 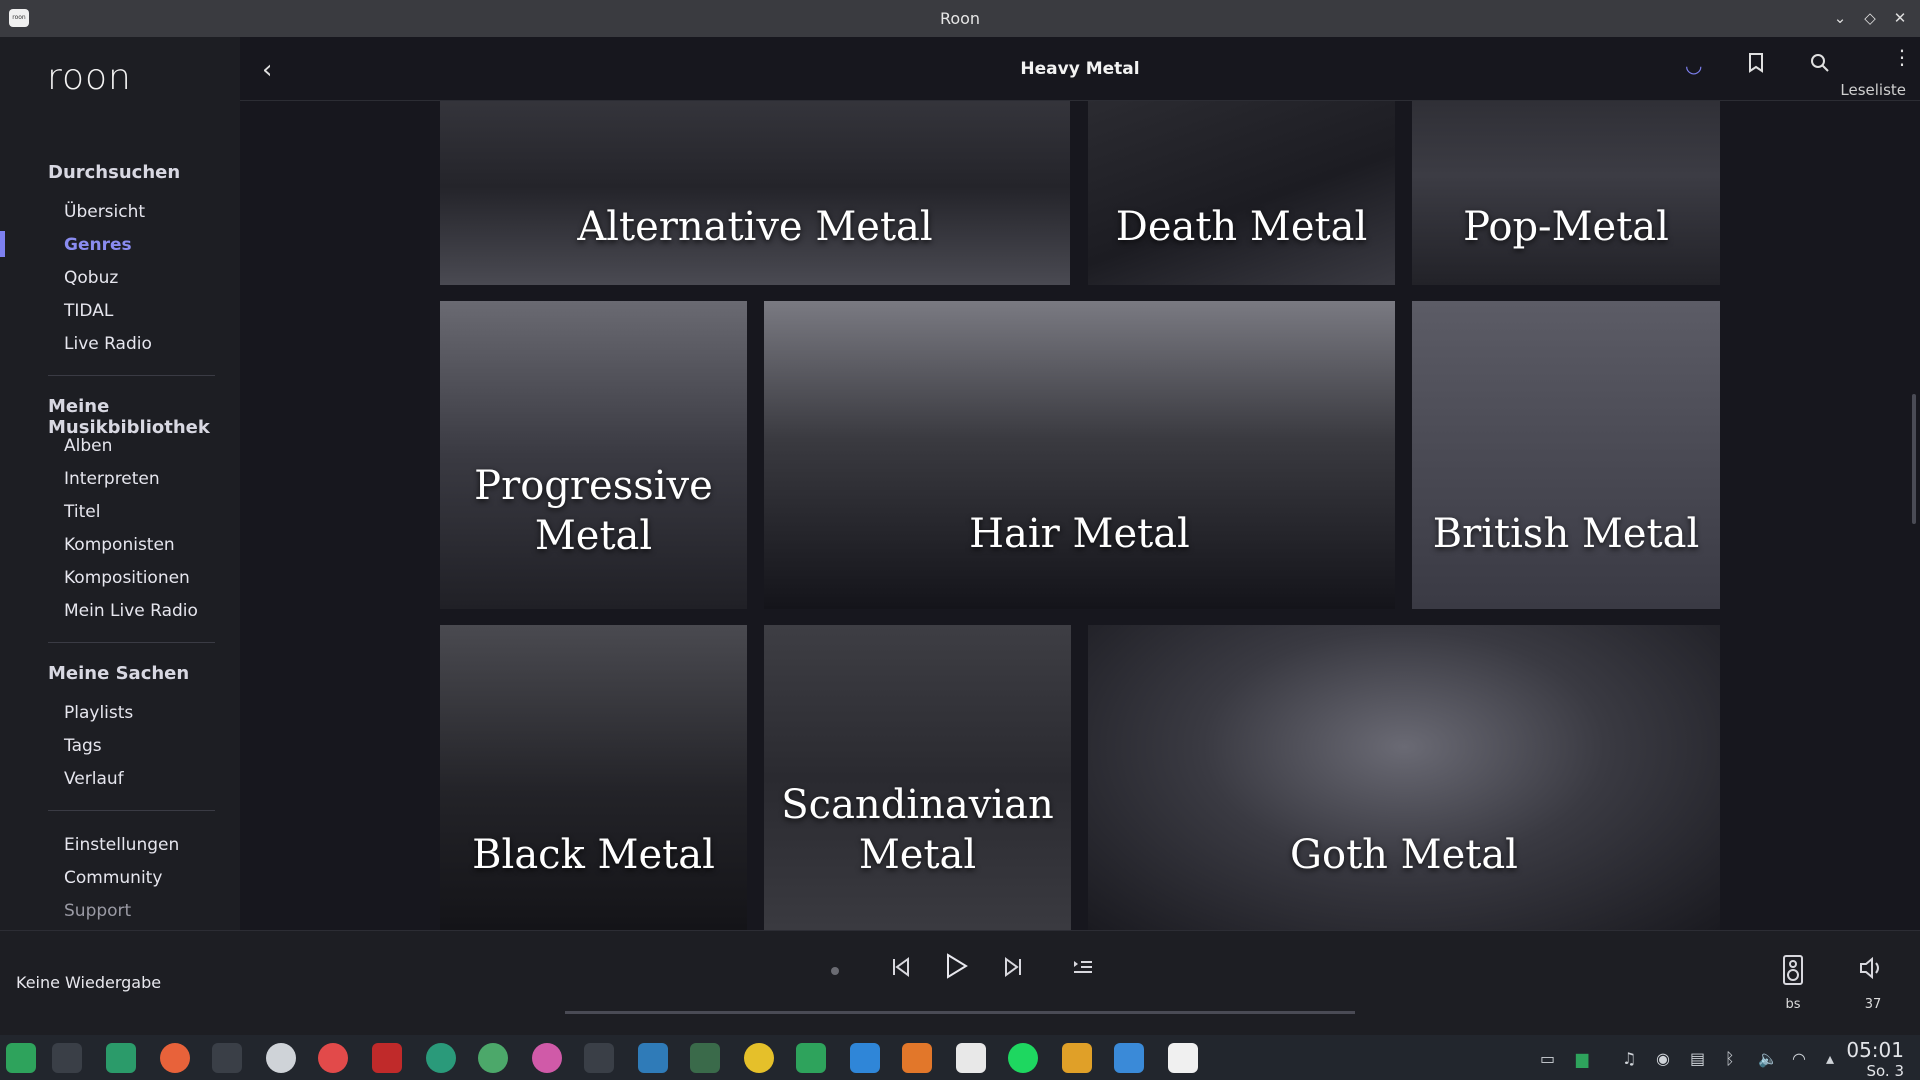 I want to click on progress-bar, so click(x=960, y=1012).